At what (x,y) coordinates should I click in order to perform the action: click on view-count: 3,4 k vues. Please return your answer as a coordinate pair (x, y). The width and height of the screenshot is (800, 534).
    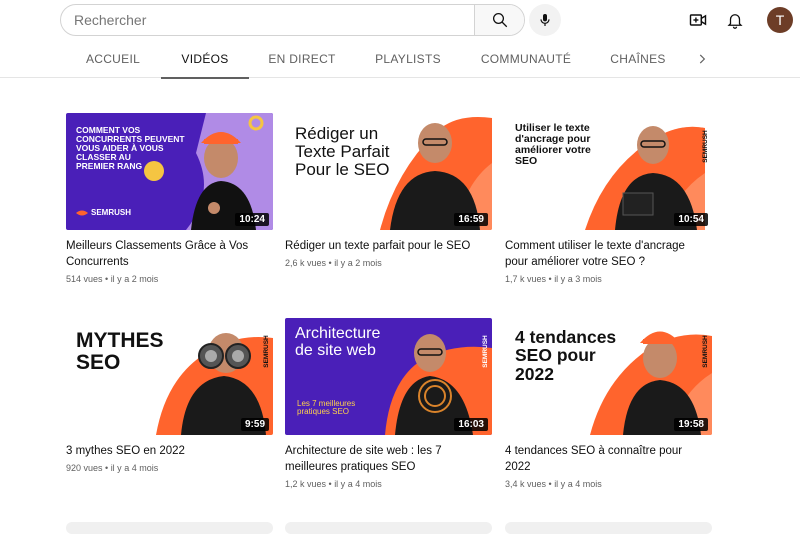
    Looking at the image, I should click on (526, 484).